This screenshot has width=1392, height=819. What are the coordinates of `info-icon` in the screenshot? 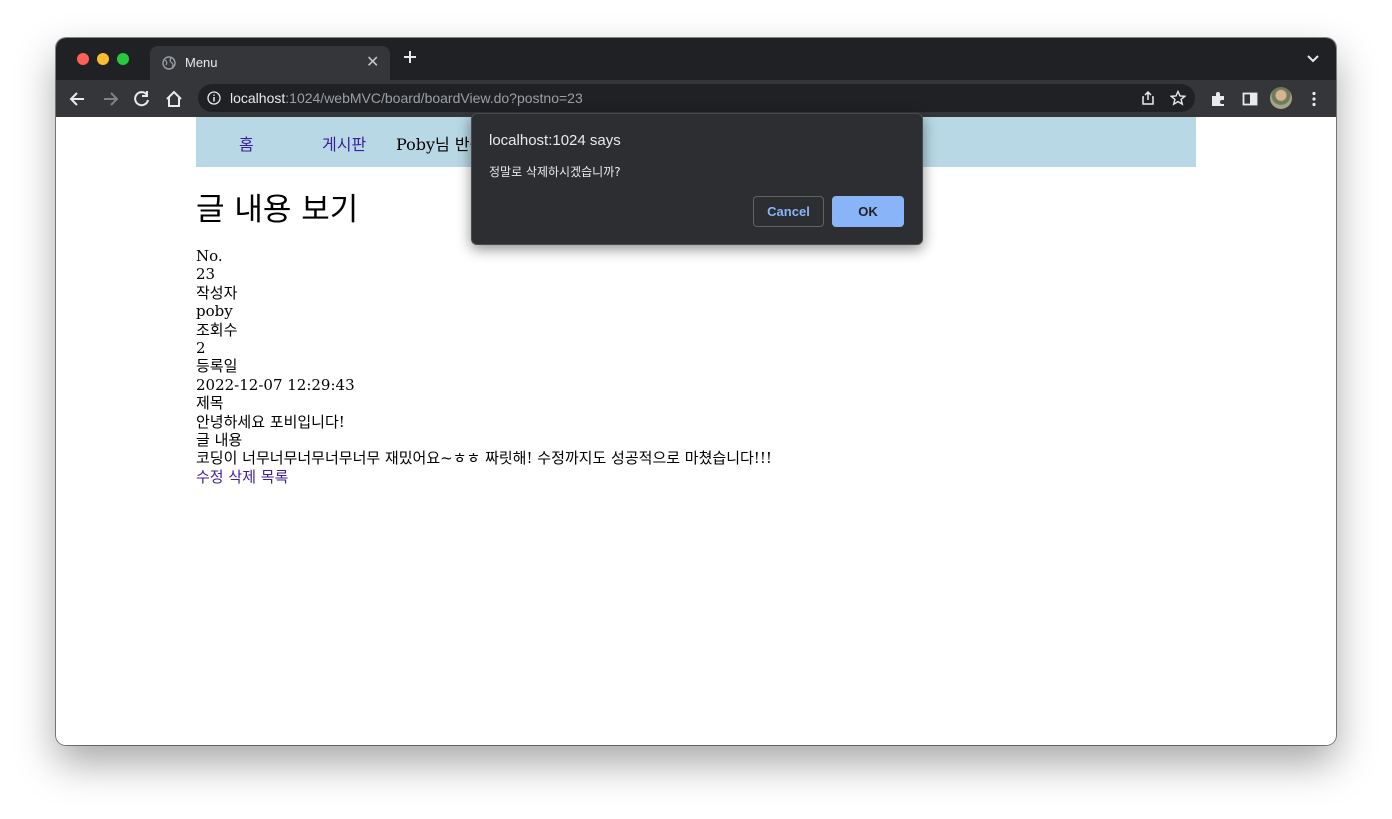 It's located at (214, 98).